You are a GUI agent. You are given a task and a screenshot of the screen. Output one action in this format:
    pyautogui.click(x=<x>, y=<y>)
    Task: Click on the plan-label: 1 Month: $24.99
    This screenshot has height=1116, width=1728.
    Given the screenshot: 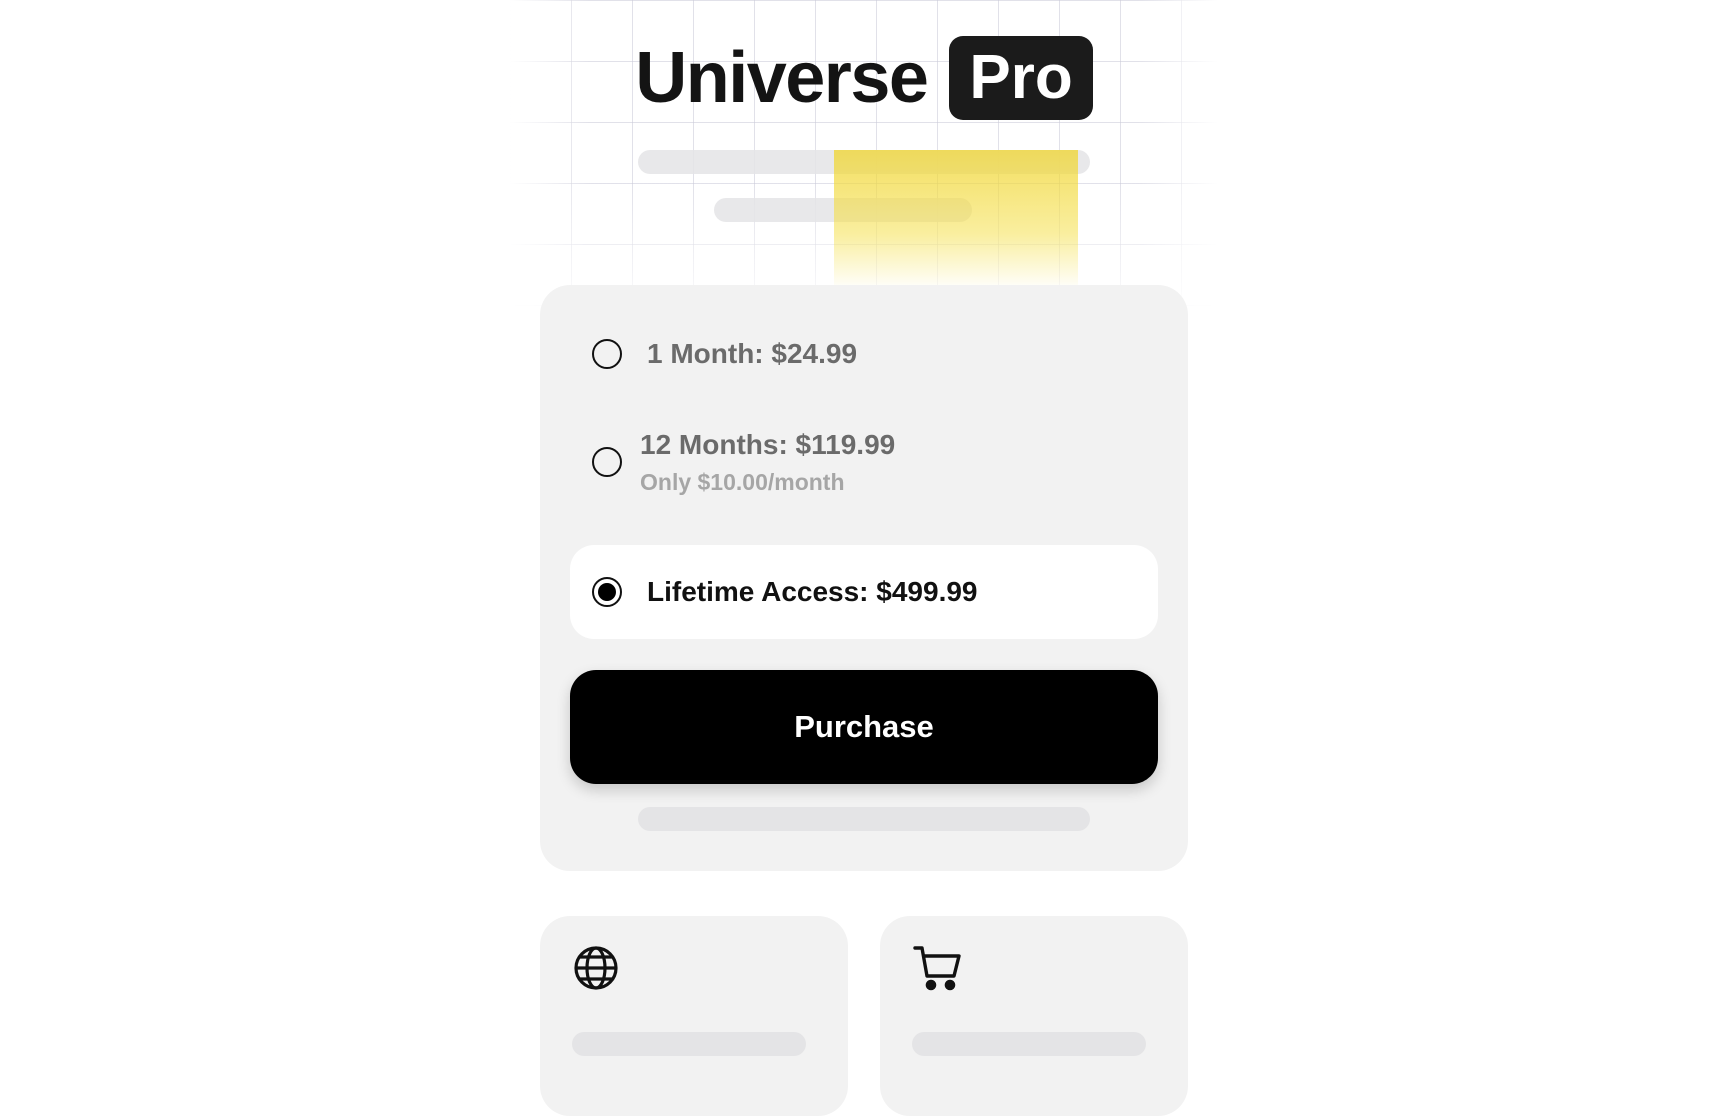 What is the action you would take?
    pyautogui.click(x=752, y=353)
    